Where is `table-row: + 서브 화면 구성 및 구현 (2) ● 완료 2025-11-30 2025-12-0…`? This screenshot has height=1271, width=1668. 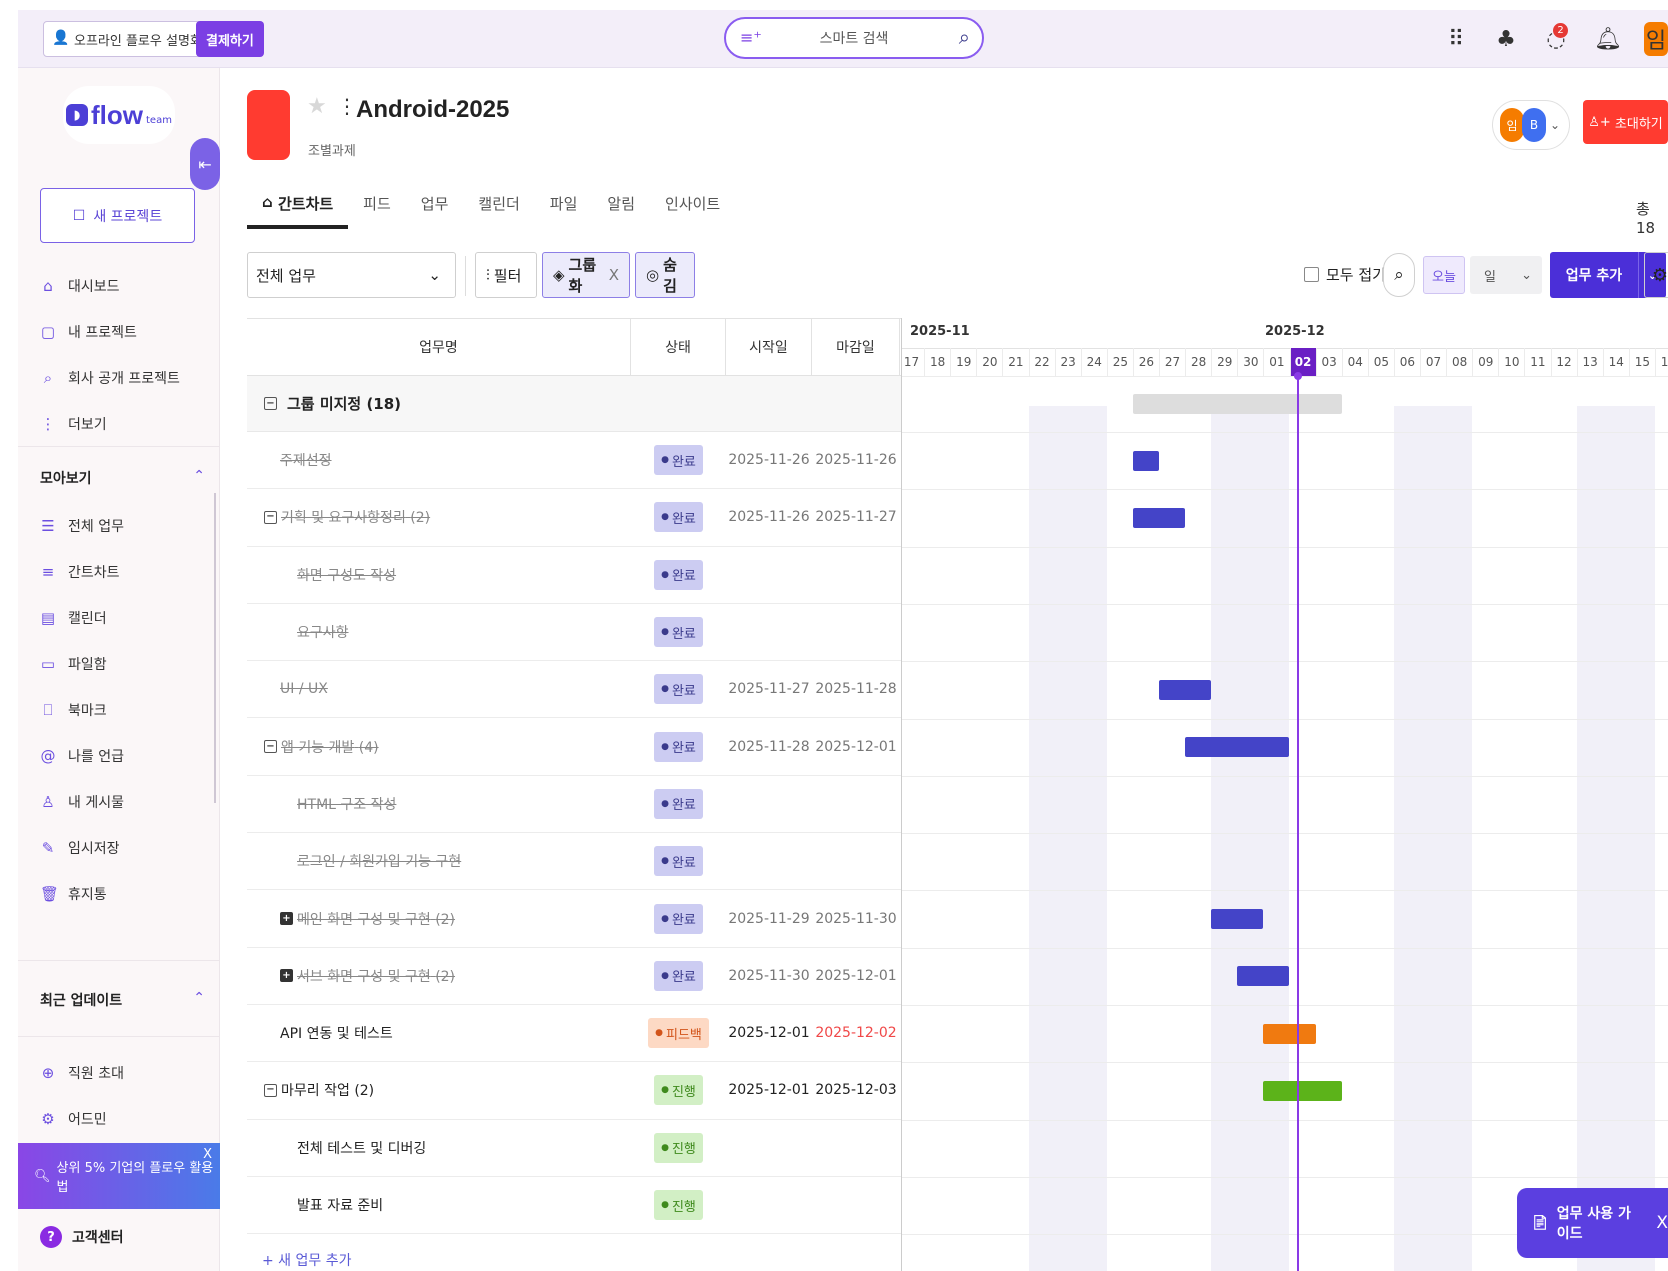 table-row: + 서브 화면 구성 및 구현 (2) ● 완료 2025-11-30 2025-12-0… is located at coordinates (574, 976).